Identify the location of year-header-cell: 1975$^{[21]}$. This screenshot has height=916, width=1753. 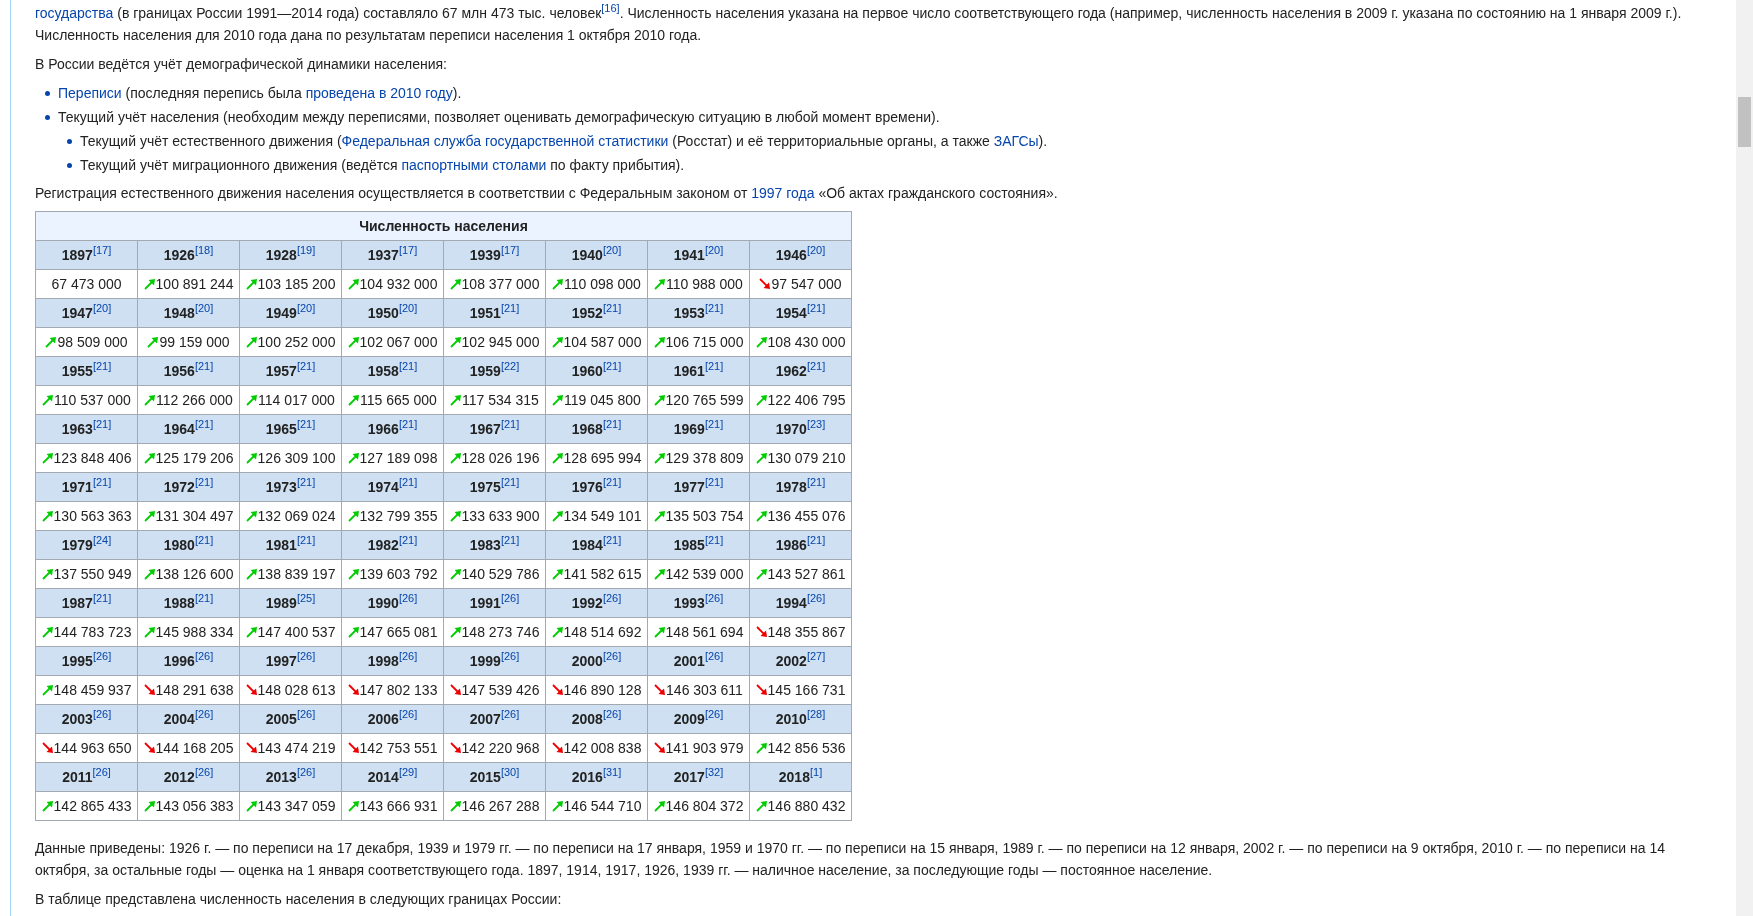
(494, 487).